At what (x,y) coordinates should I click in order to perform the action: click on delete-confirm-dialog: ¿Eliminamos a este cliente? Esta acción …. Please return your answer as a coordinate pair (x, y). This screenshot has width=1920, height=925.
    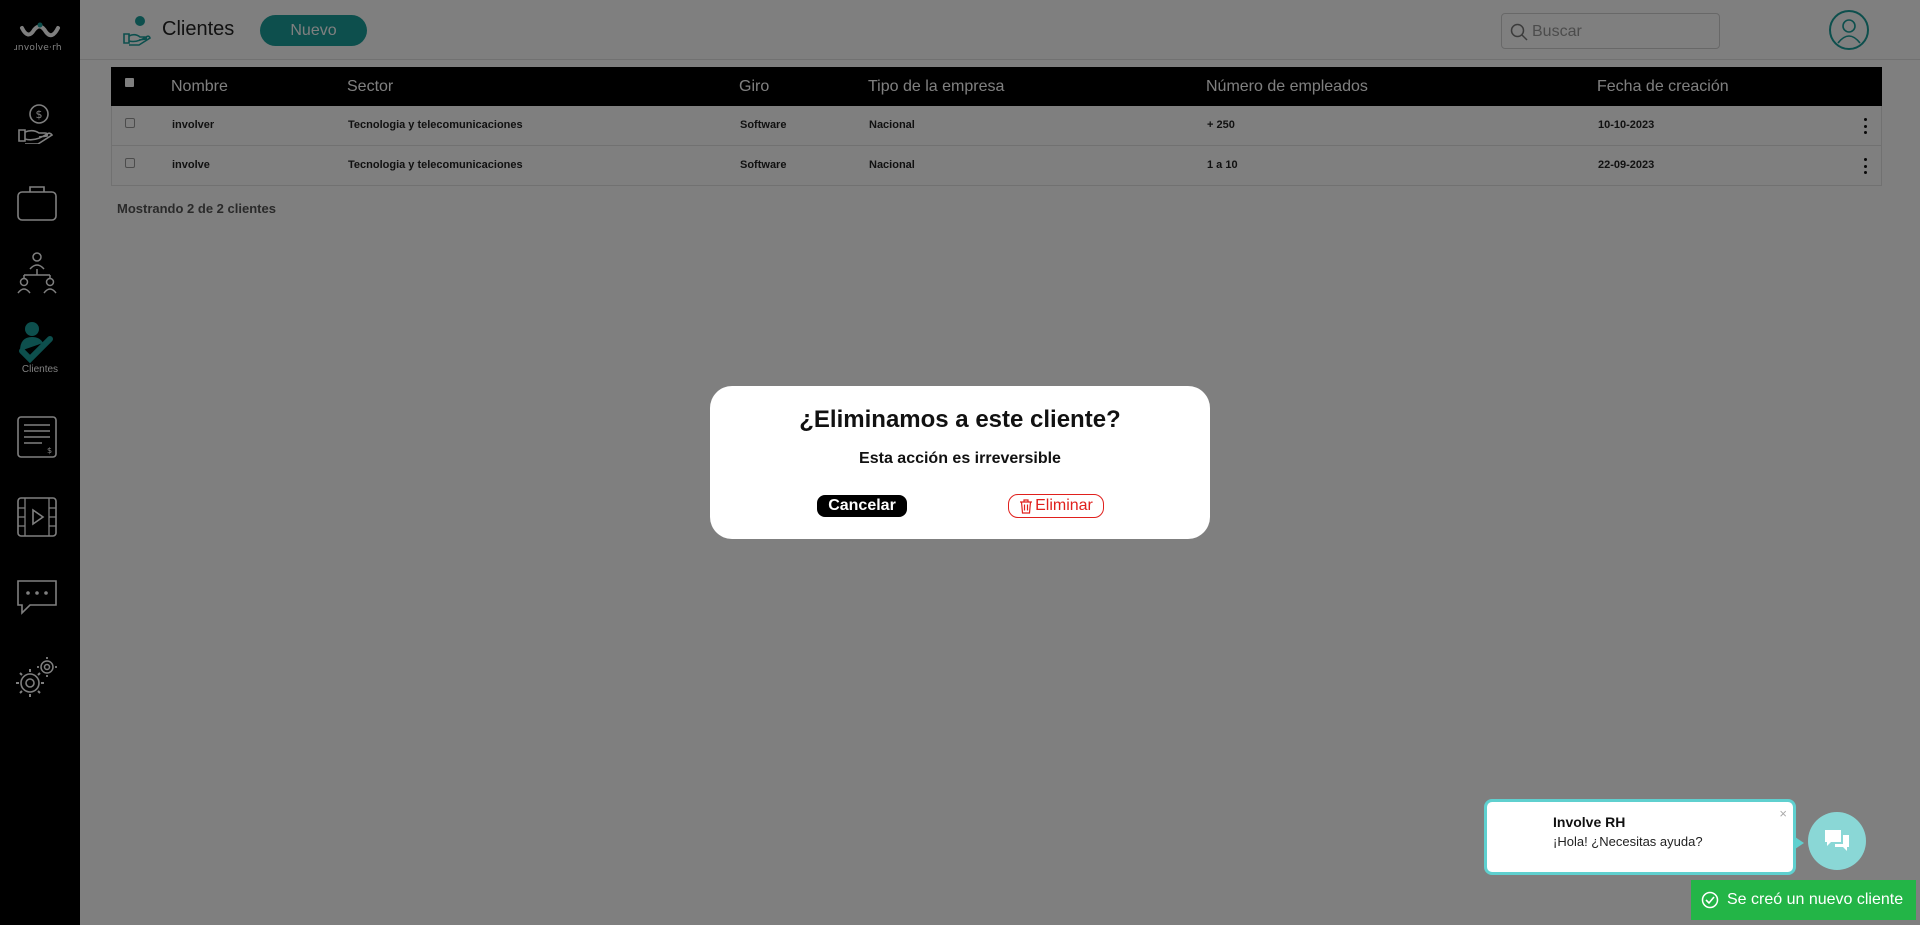
    Looking at the image, I should click on (960, 462).